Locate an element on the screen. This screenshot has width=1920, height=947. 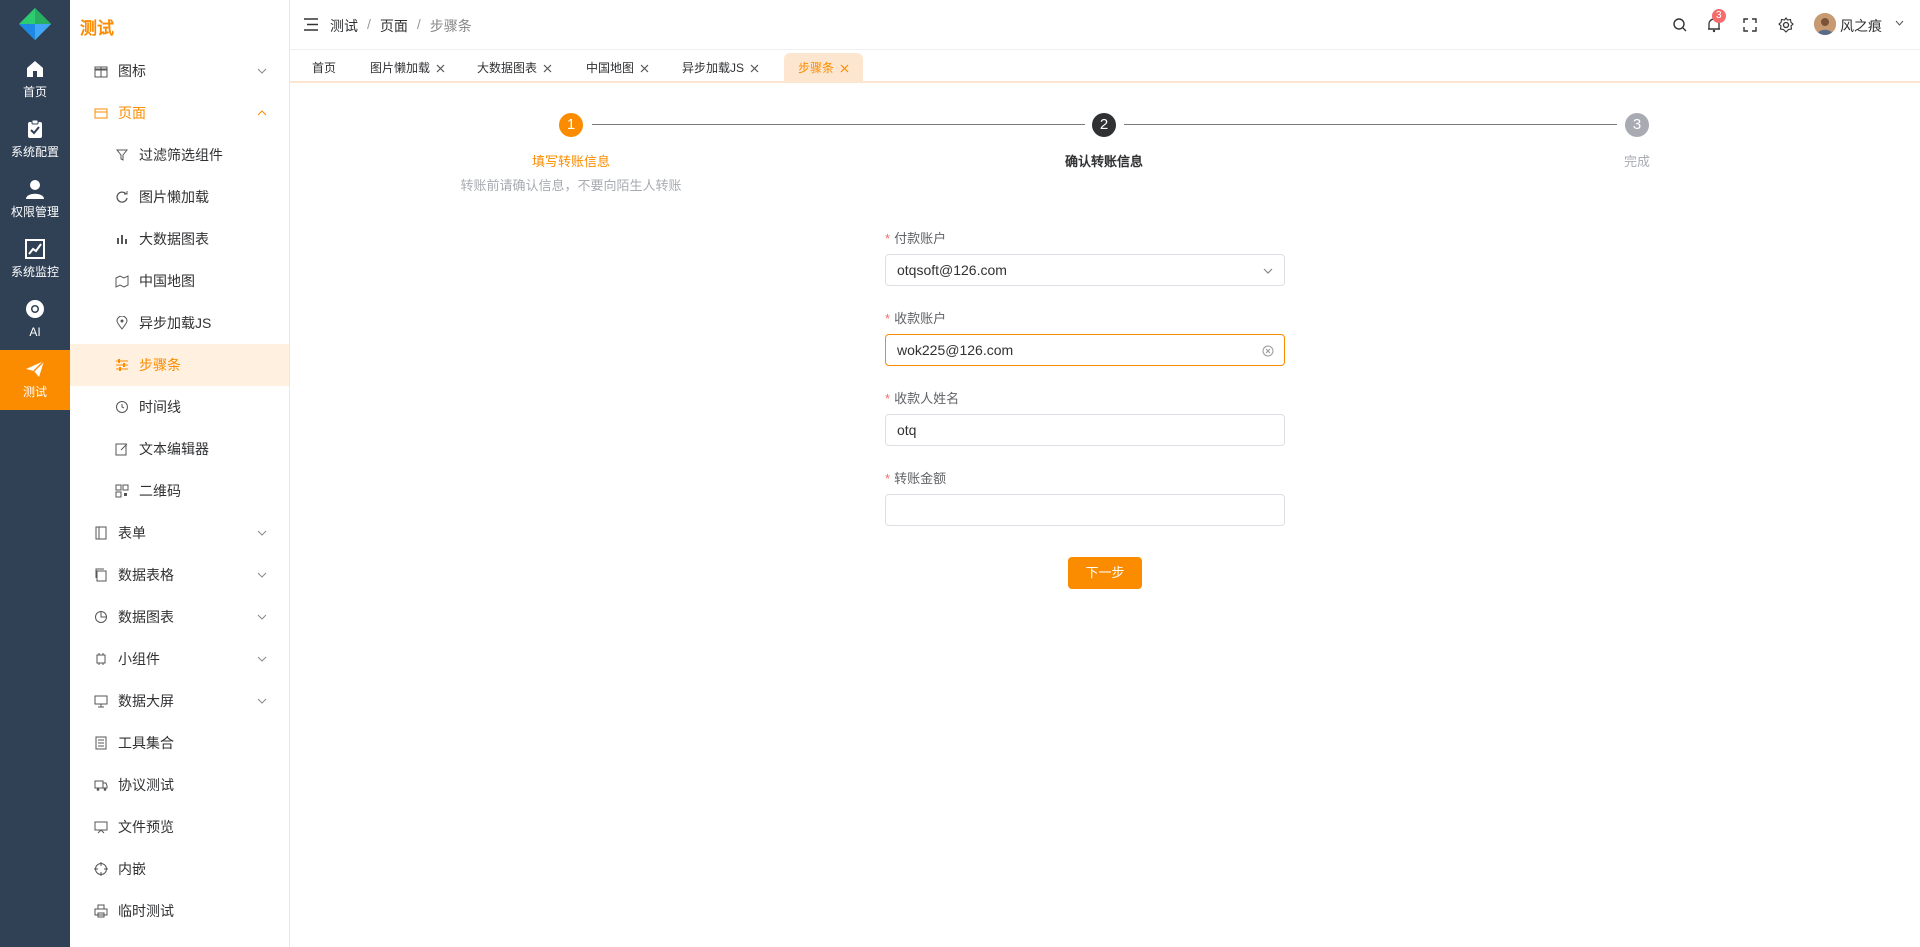
menu-item-tools: 工具集合 is located at coordinates (179, 743).